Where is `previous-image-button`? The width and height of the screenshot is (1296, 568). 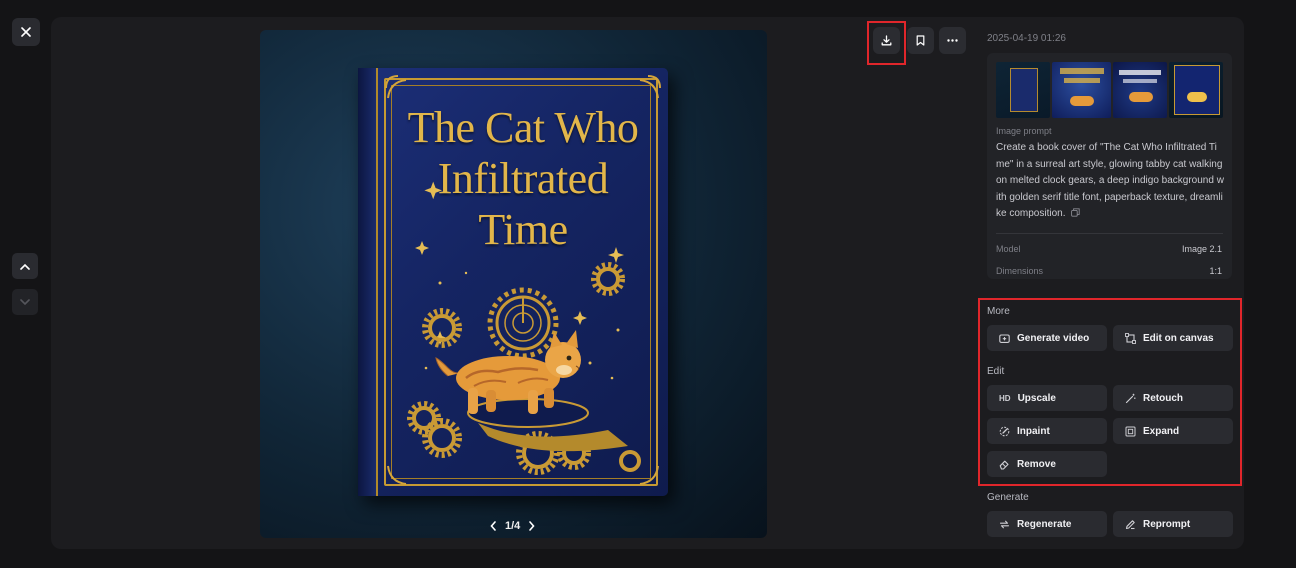 previous-image-button is located at coordinates (25, 266).